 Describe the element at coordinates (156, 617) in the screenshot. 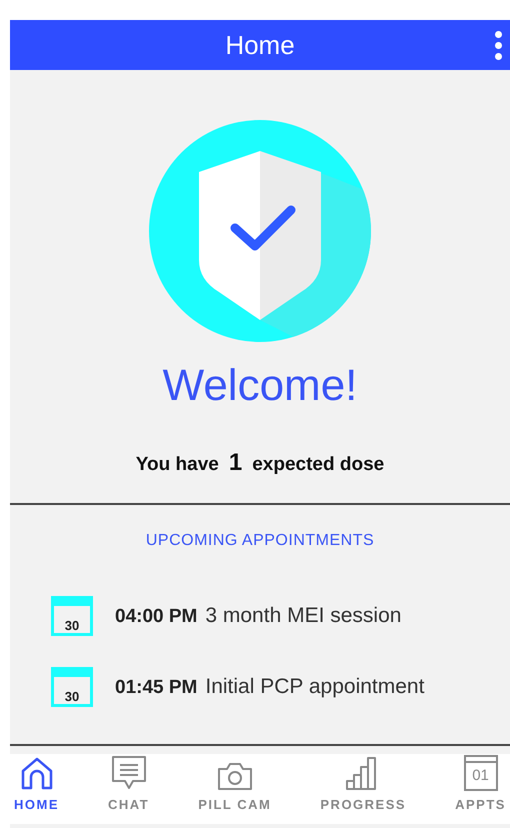

I see `appointment-time: 04:00 PM` at that location.